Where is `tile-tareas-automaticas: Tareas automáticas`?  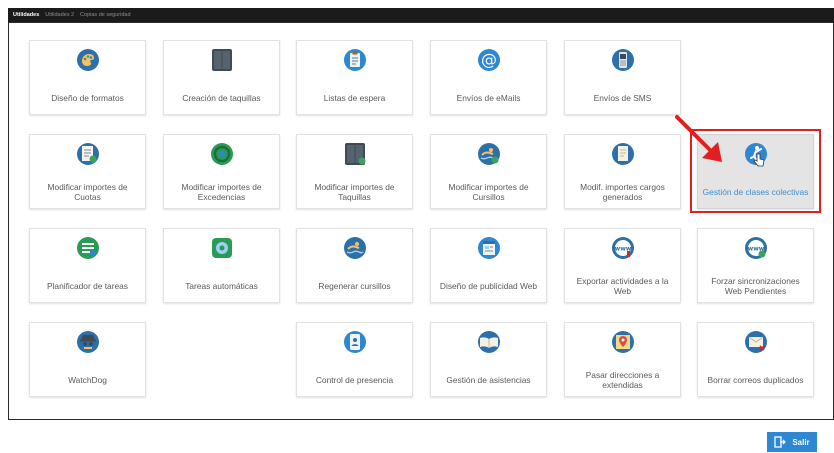 tile-tareas-automaticas: Tareas automáticas is located at coordinates (221, 265).